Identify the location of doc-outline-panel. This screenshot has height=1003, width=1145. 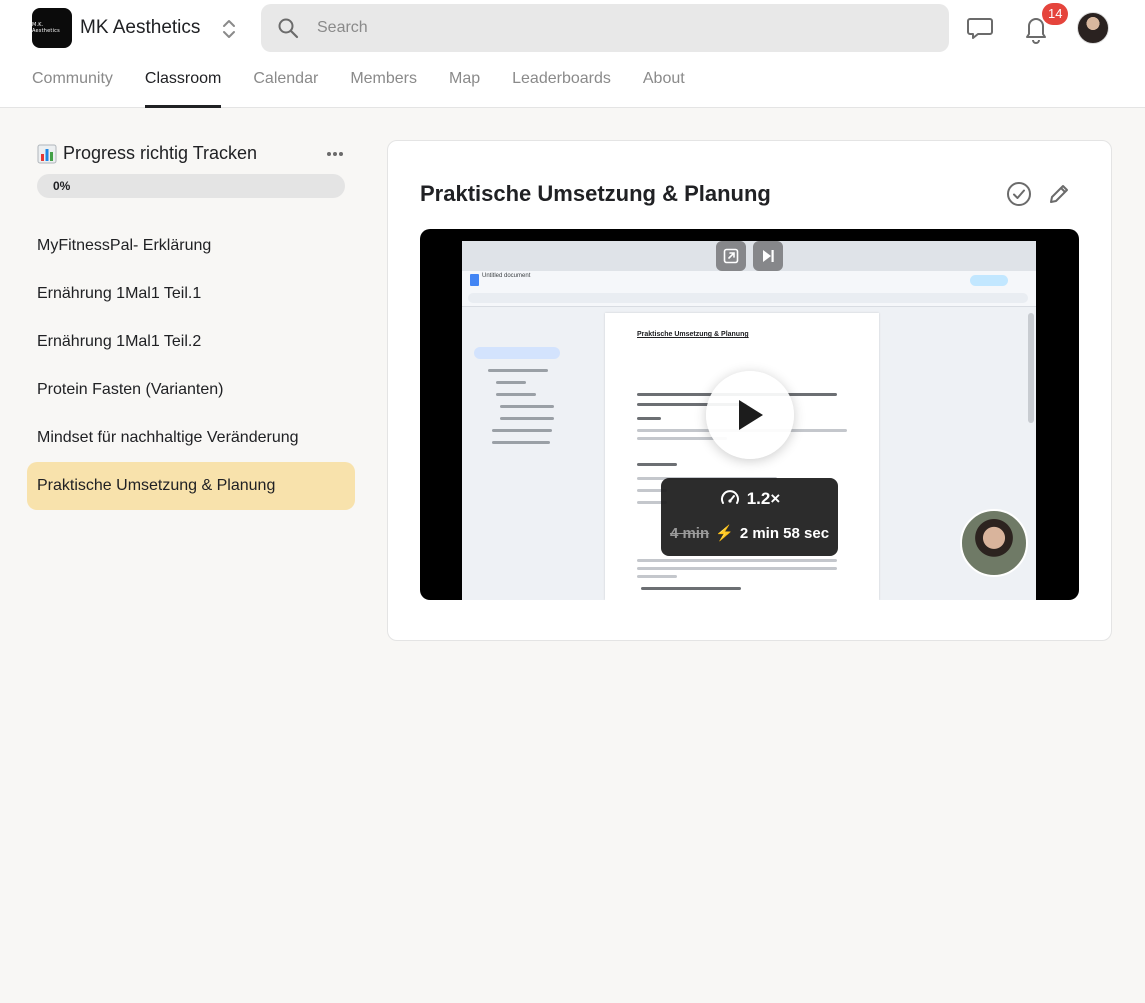
(537, 456).